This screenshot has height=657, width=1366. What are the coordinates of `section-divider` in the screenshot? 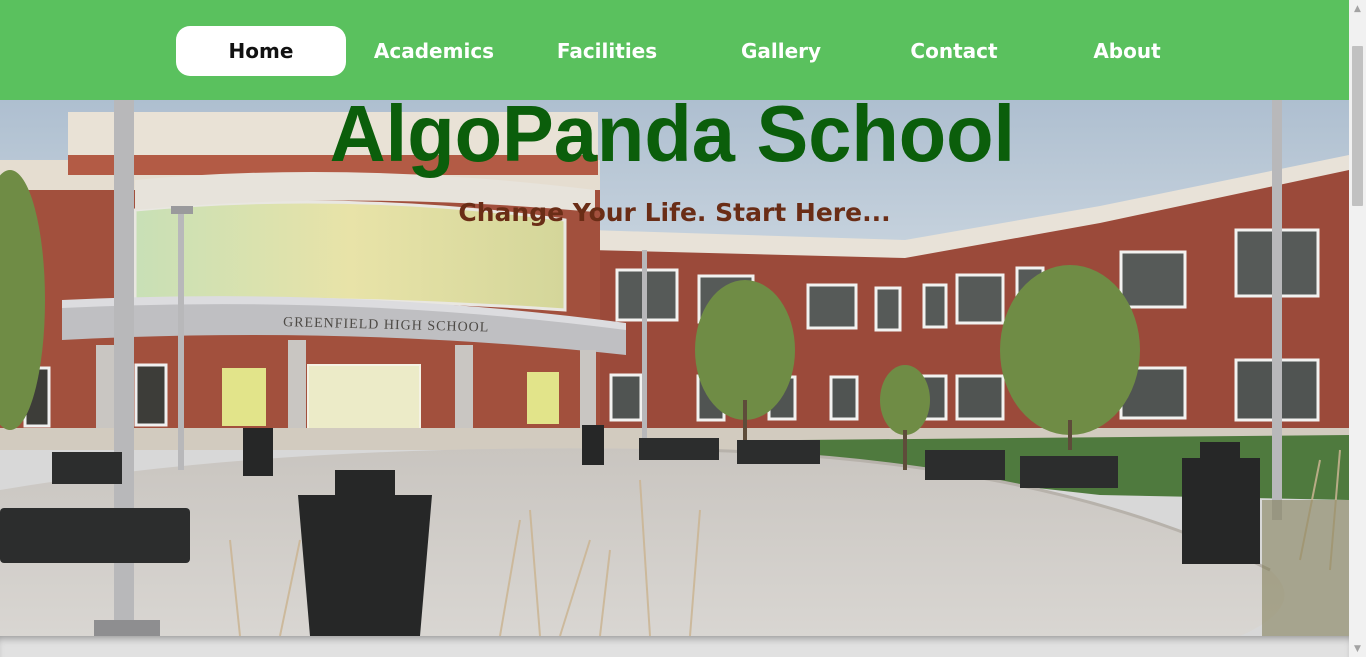 It's located at (674, 646).